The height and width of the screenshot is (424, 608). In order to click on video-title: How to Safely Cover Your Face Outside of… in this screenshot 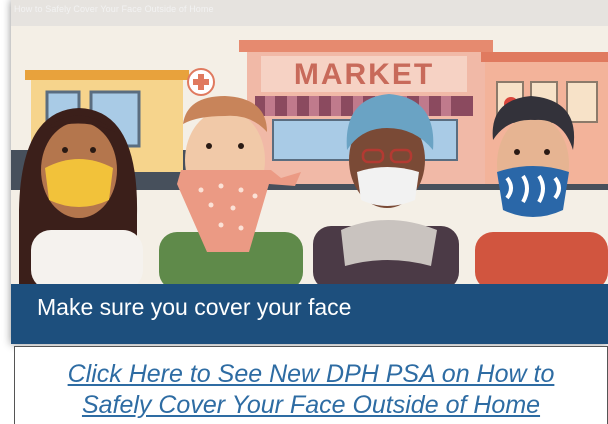, I will do `click(114, 9)`.